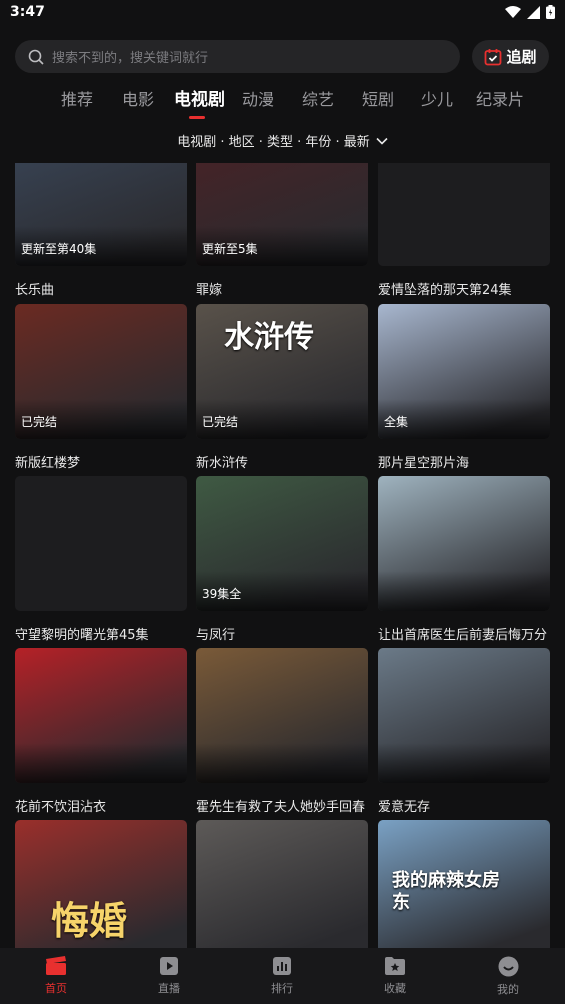 The width and height of the screenshot is (565, 1004). Describe the element at coordinates (199, 97) in the screenshot. I see `tab-tv-series: 电视剧` at that location.